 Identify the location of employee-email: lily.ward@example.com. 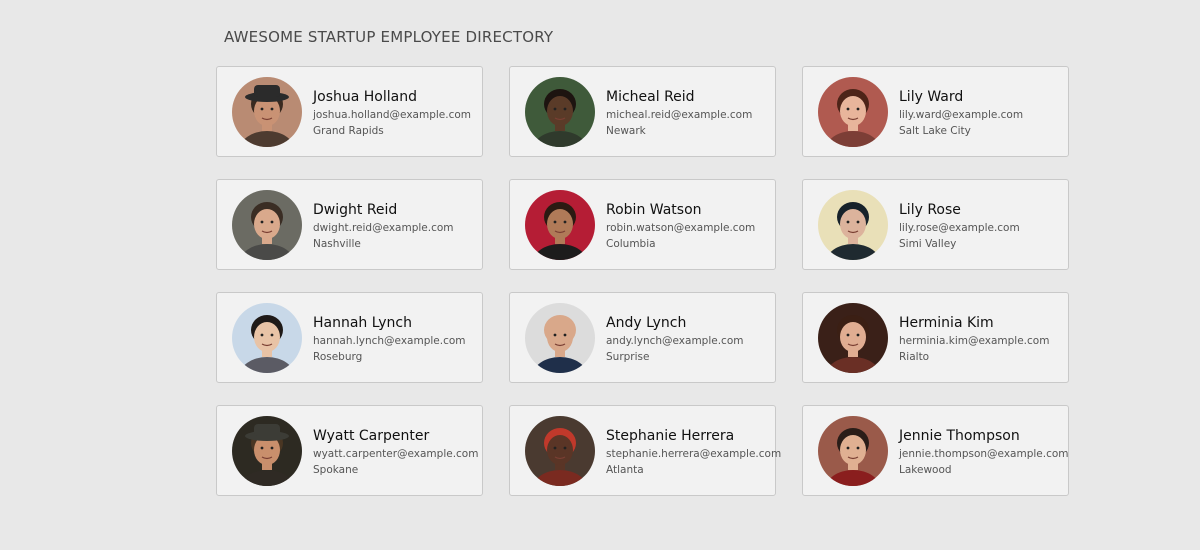
(961, 115).